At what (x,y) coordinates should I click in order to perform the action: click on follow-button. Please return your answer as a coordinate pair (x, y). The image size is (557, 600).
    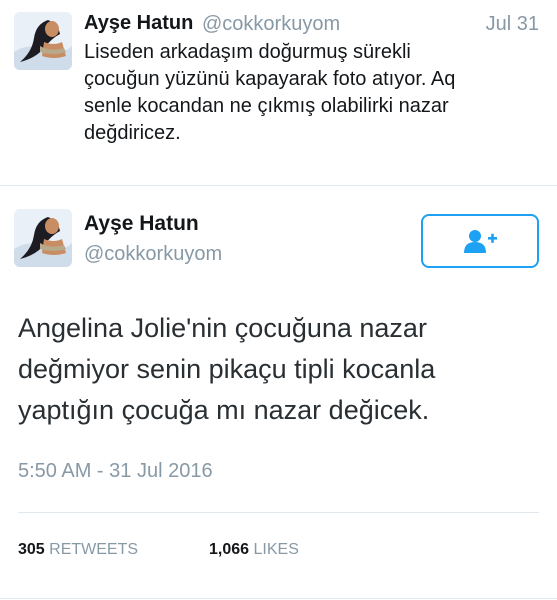
    Looking at the image, I should click on (480, 241).